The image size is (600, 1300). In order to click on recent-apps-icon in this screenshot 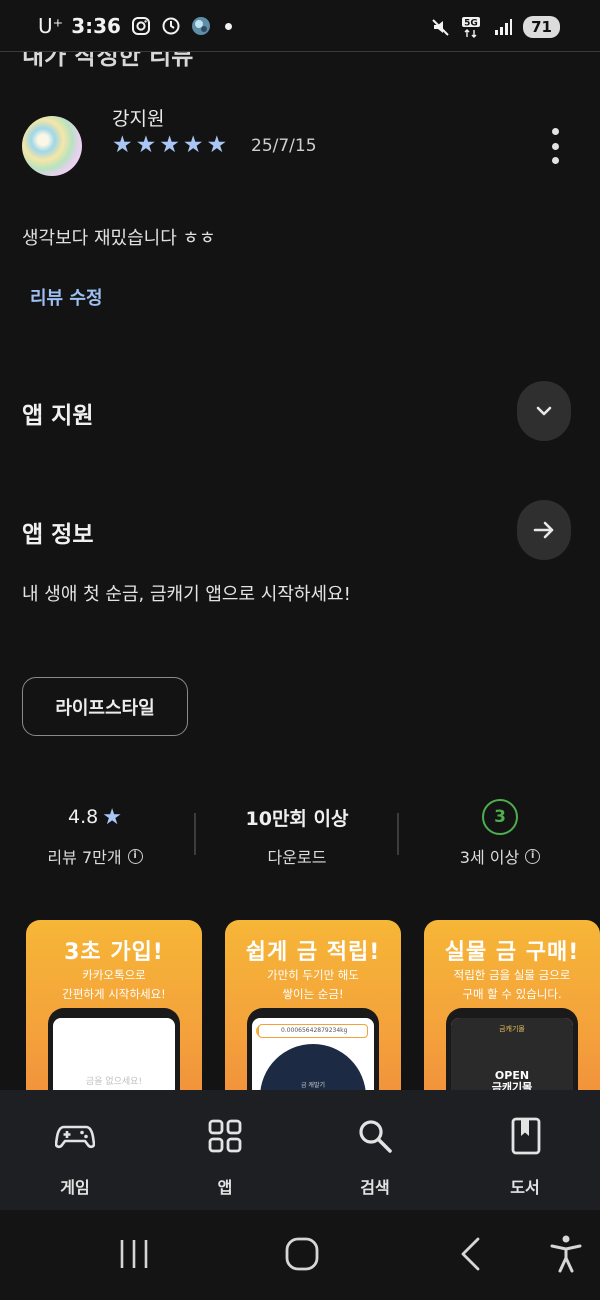, I will do `click(134, 1254)`.